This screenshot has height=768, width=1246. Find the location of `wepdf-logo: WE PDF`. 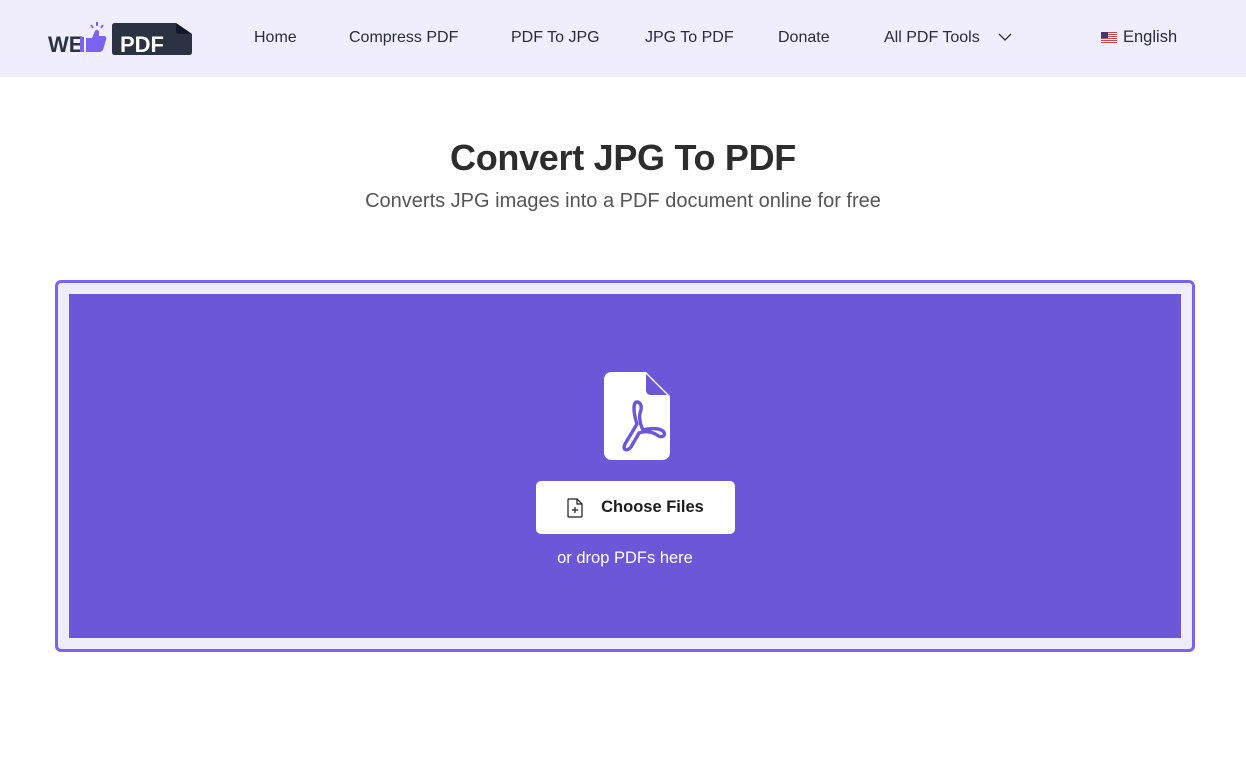

wepdf-logo: WE PDF is located at coordinates (121, 39).